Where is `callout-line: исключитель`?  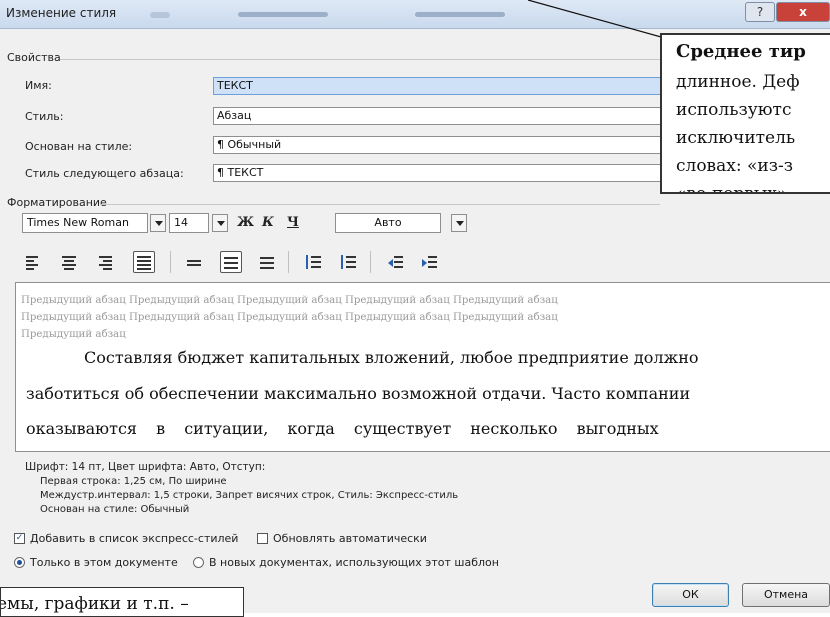
callout-line: исключитель is located at coordinates (736, 138).